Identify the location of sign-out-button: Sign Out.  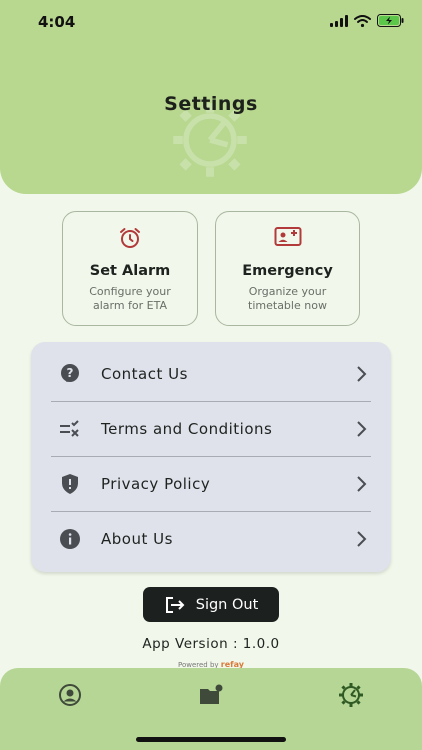
(211, 604).